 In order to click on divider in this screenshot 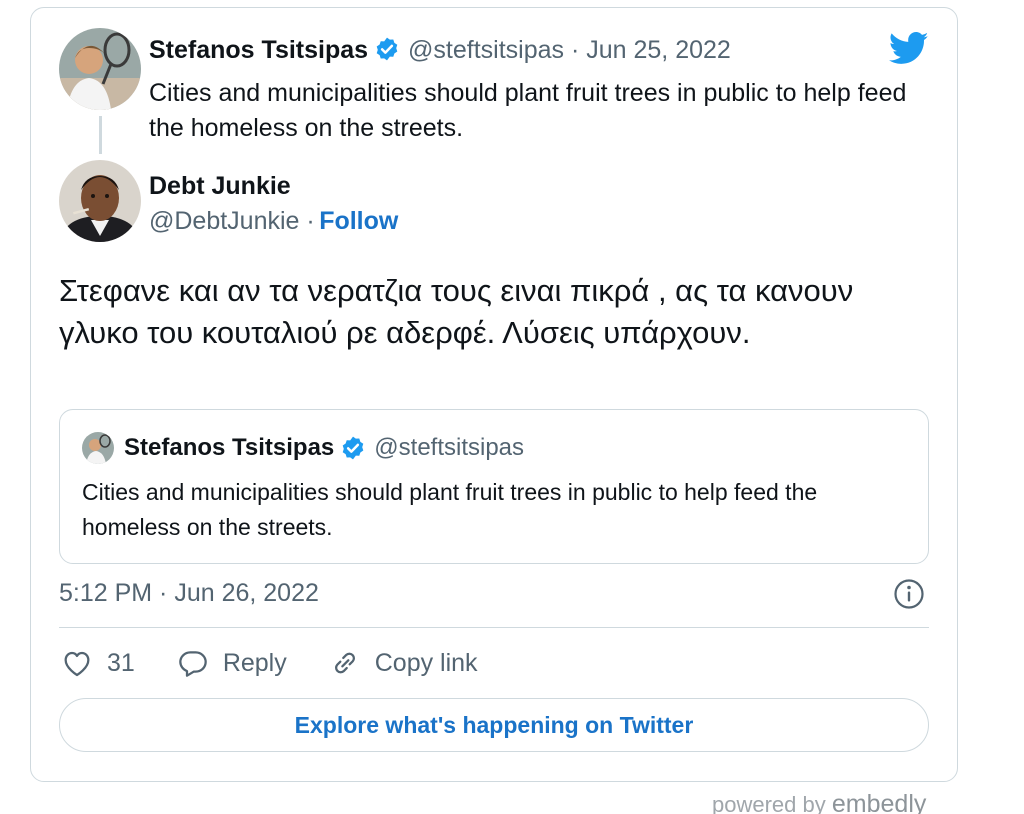, I will do `click(494, 627)`.